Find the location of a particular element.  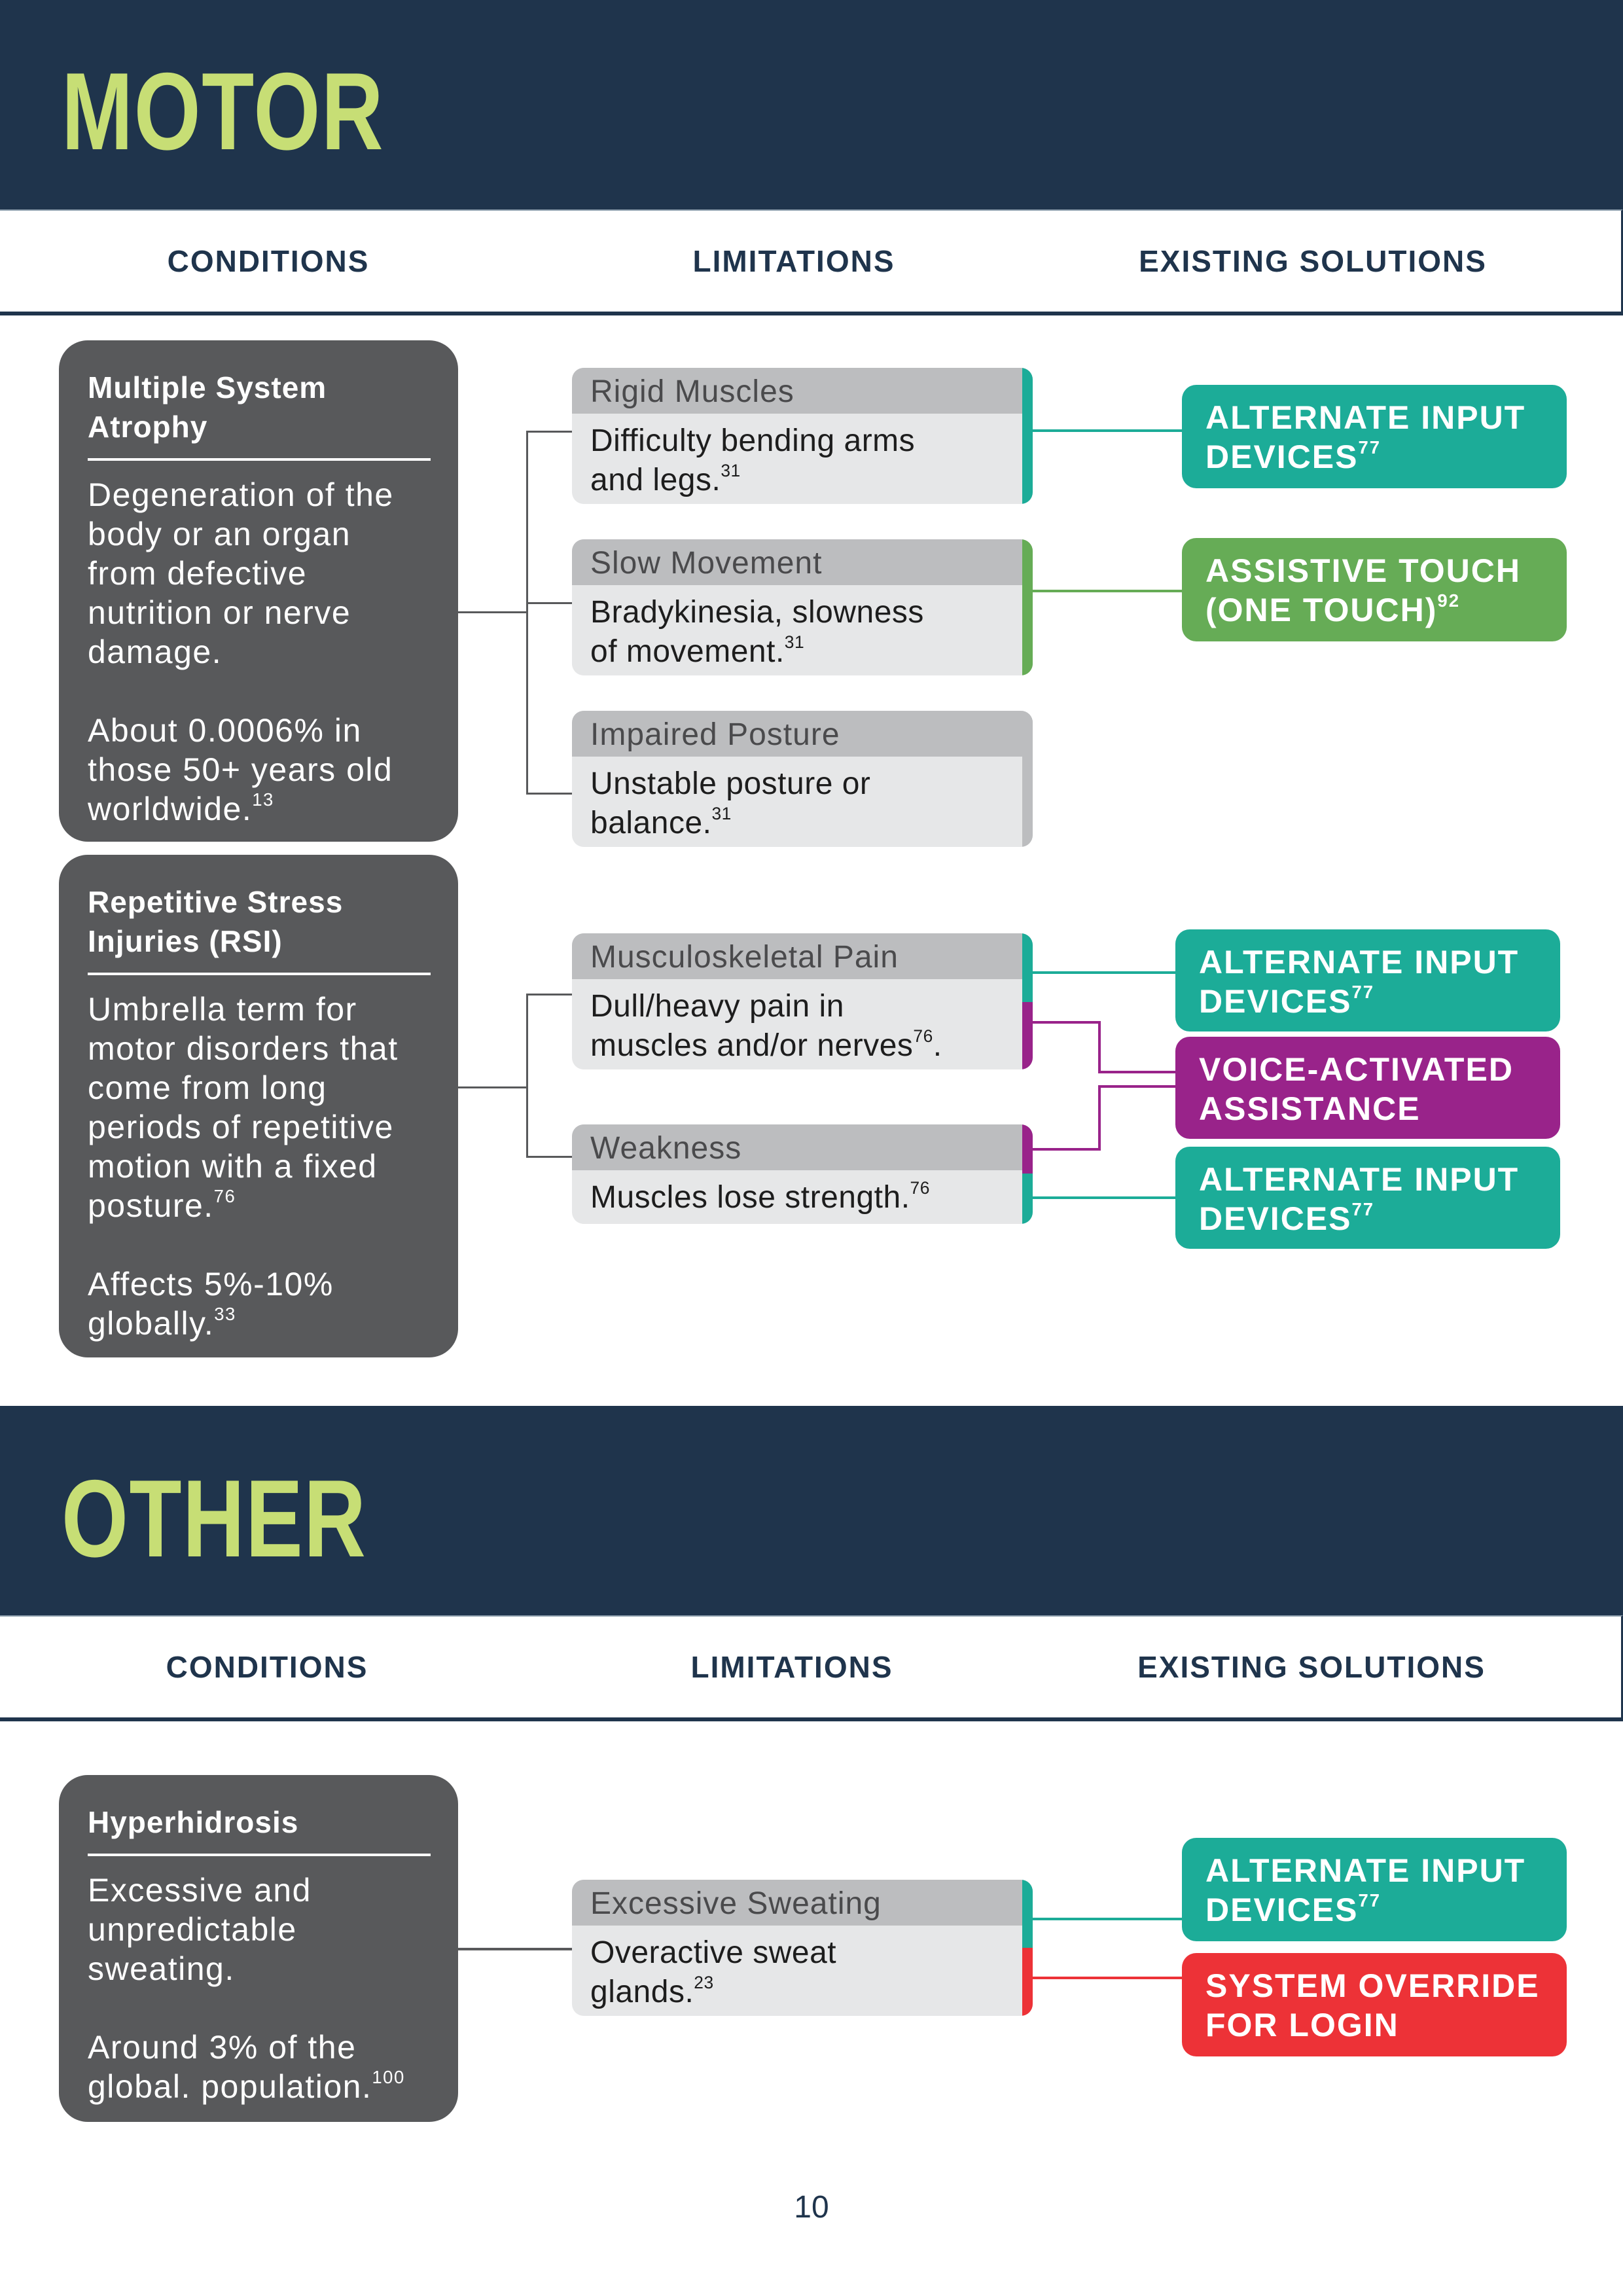

limitation-description: Overactive sweat glands.23 is located at coordinates (713, 1972).